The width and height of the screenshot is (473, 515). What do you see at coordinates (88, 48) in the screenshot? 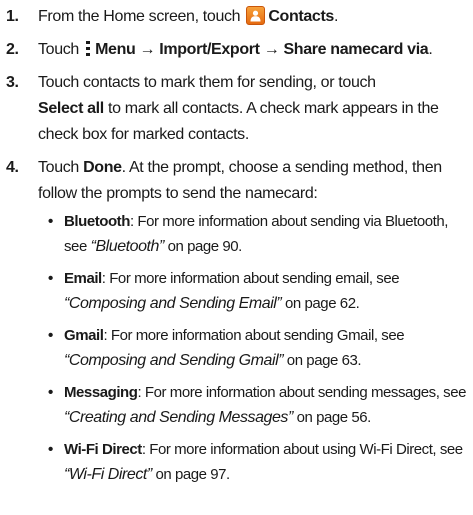
I see `menu-icon` at bounding box center [88, 48].